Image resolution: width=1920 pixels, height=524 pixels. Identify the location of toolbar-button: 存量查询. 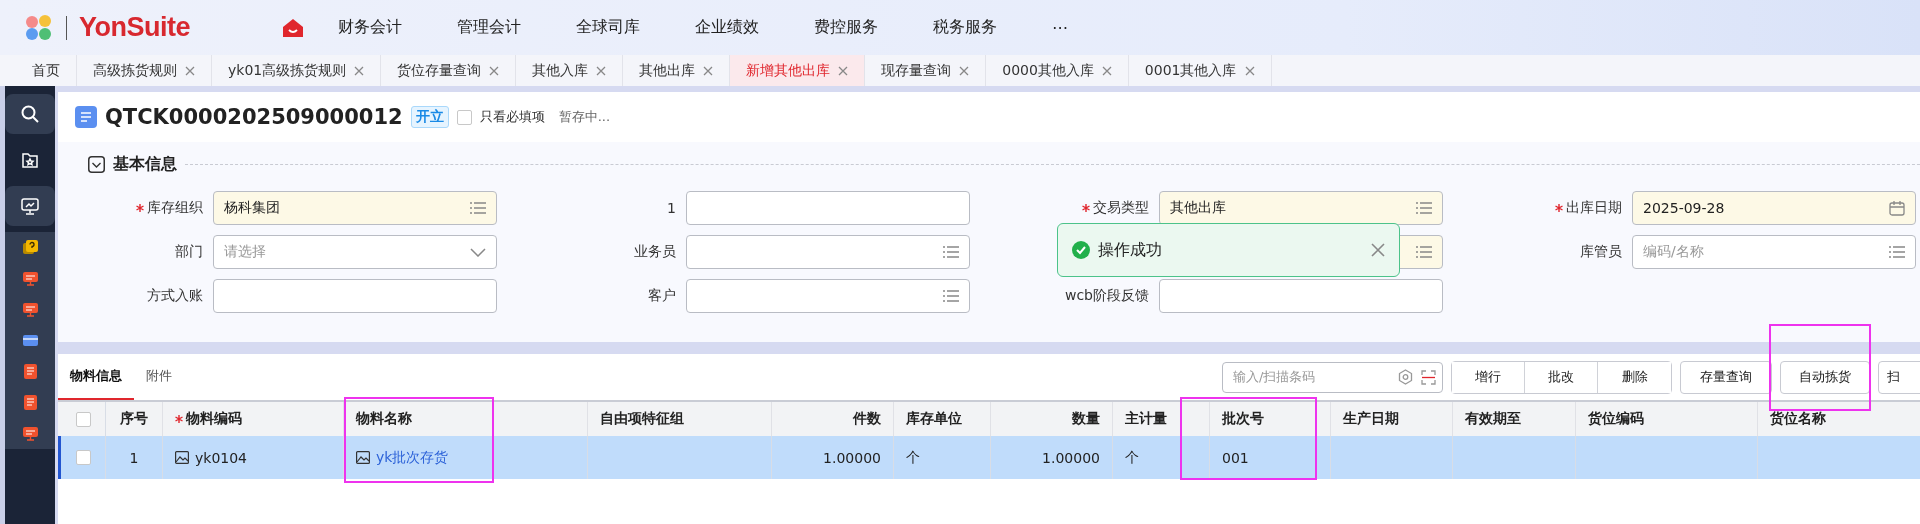
(1726, 377).